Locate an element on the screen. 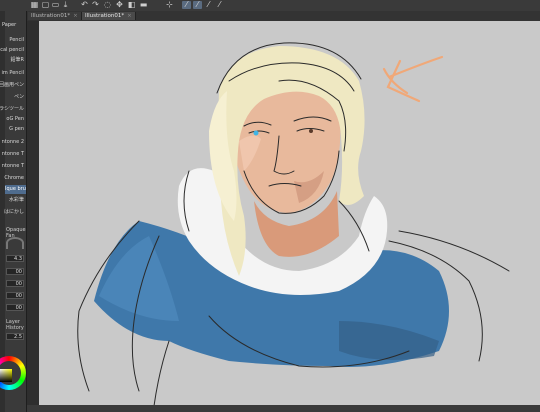 The height and width of the screenshot is (412, 540). value-field: 2.5 is located at coordinates (15, 336).